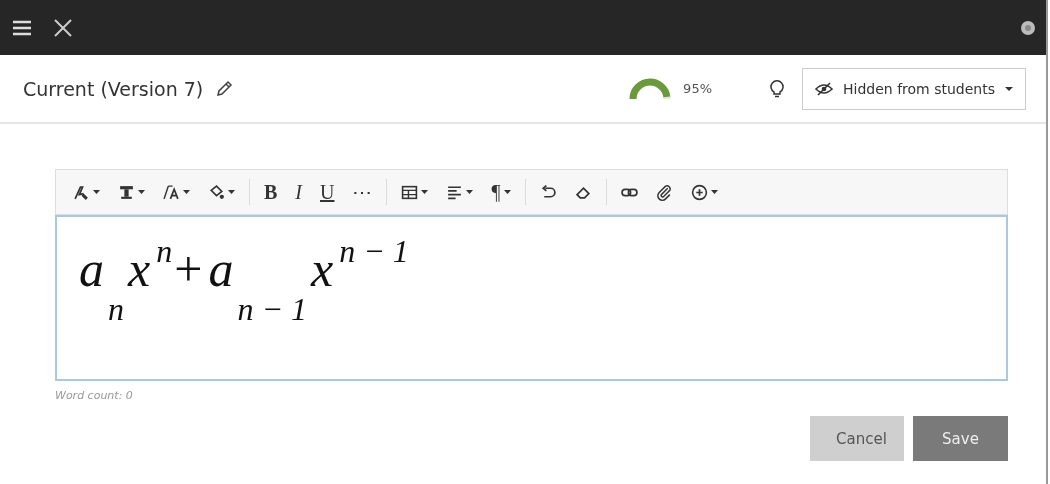  What do you see at coordinates (824, 88) in the screenshot?
I see `eye-slash-icon` at bounding box center [824, 88].